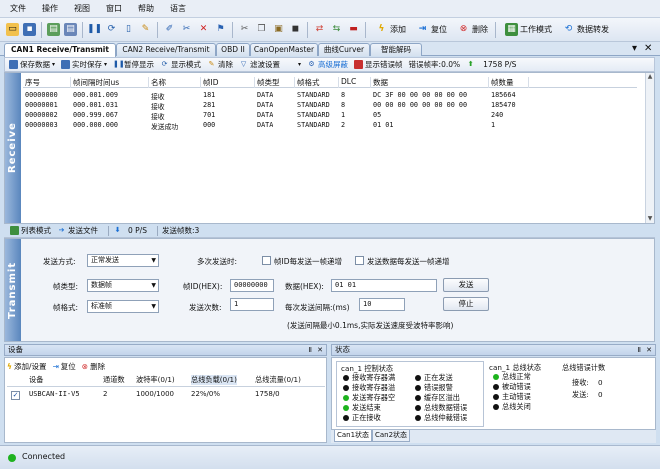 The image size is (660, 469). What do you see at coordinates (12, 29) in the screenshot?
I see `open-folder-icon: ▭` at bounding box center [12, 29].